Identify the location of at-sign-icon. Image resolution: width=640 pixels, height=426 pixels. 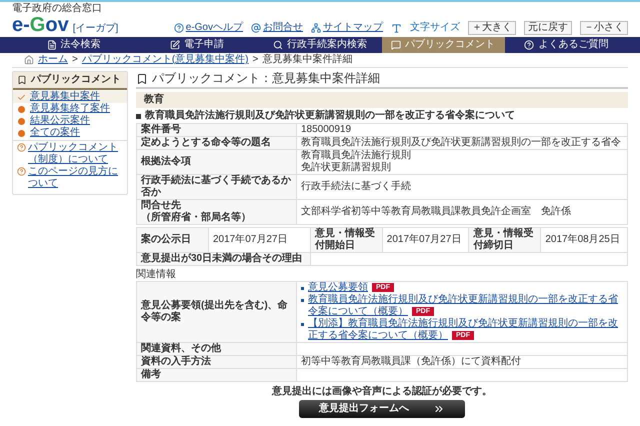
(256, 28).